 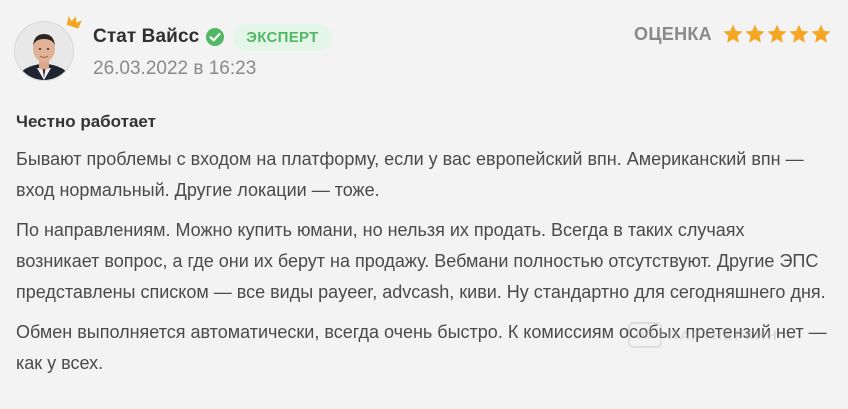 I want to click on watermark: ПАРТНЕРКИН, so click(x=703, y=335).